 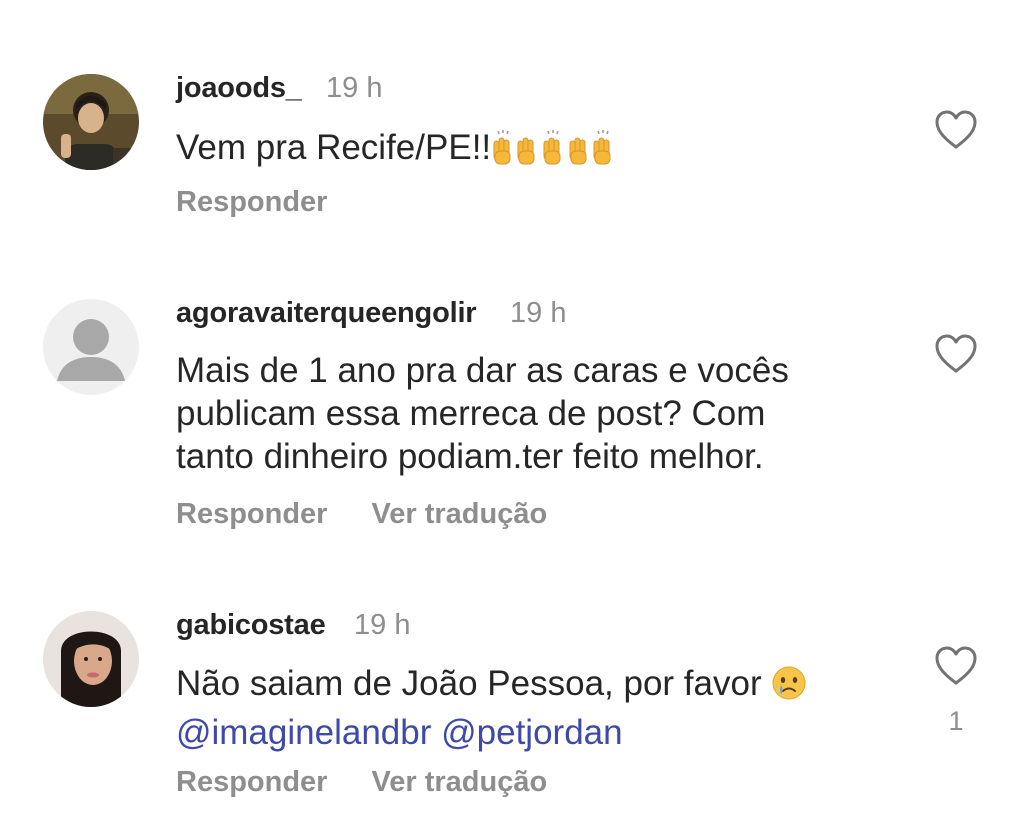 What do you see at coordinates (334, 147) in the screenshot?
I see `comment-body: Vem pra Recife/PE!!` at bounding box center [334, 147].